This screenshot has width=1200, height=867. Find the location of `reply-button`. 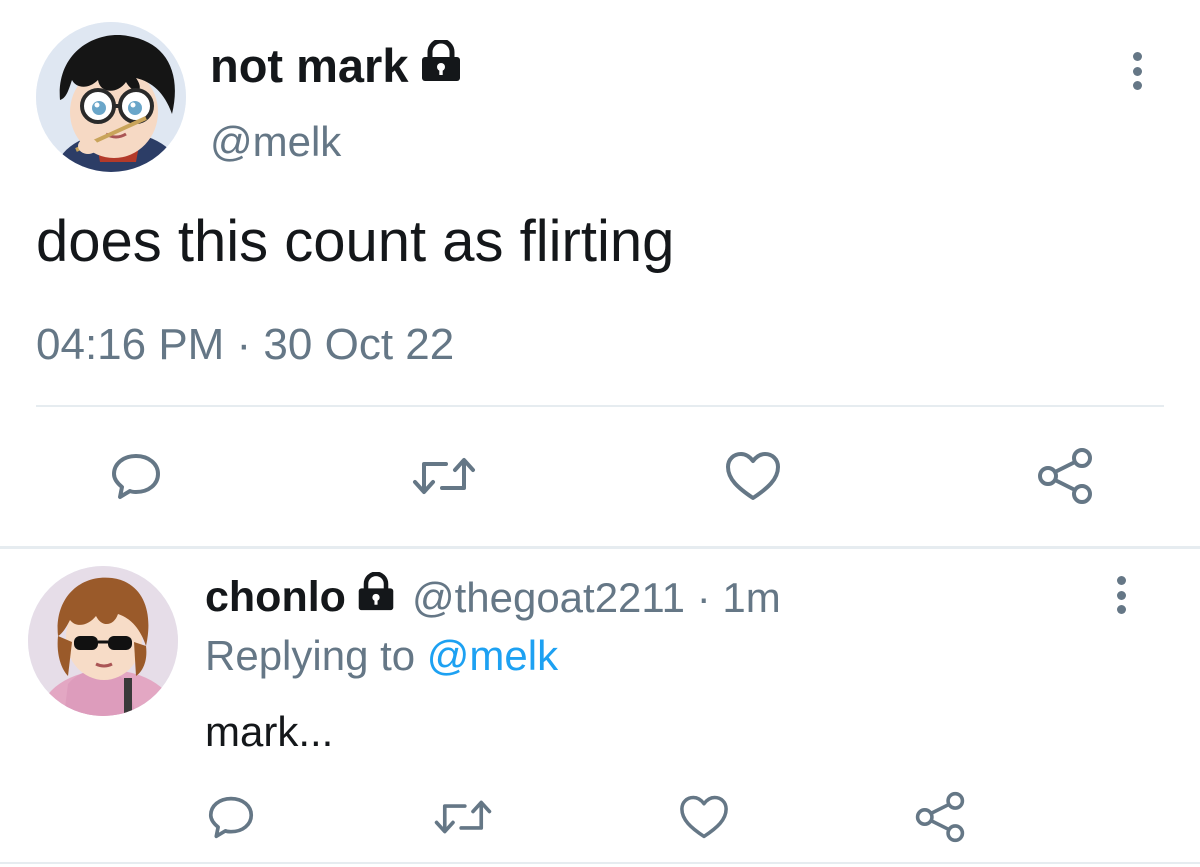

reply-button is located at coordinates (136, 476).